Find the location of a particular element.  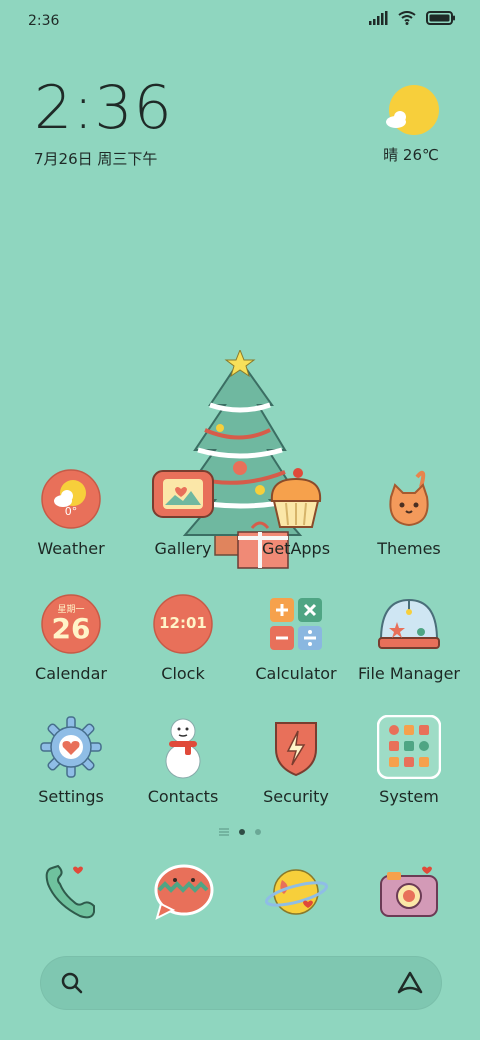

cat-icon is located at coordinates (409, 499).